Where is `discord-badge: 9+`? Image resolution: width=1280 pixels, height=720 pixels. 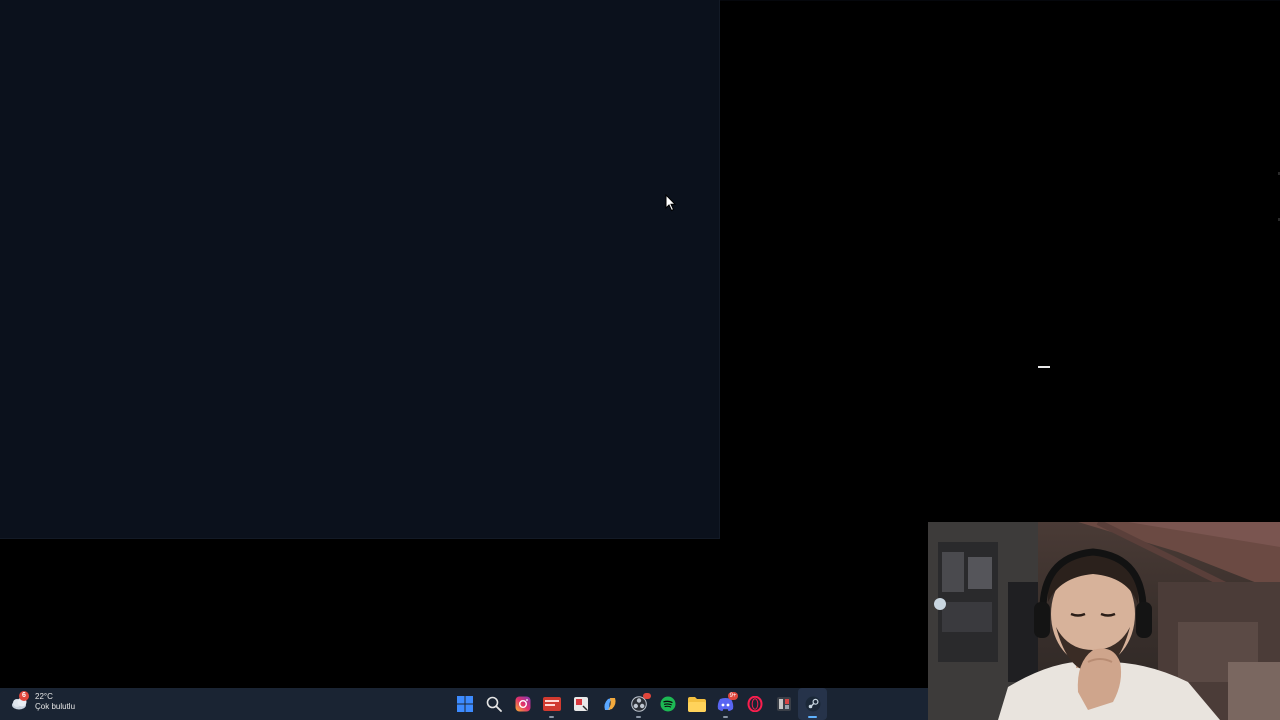
discord-badge: 9+ is located at coordinates (733, 696).